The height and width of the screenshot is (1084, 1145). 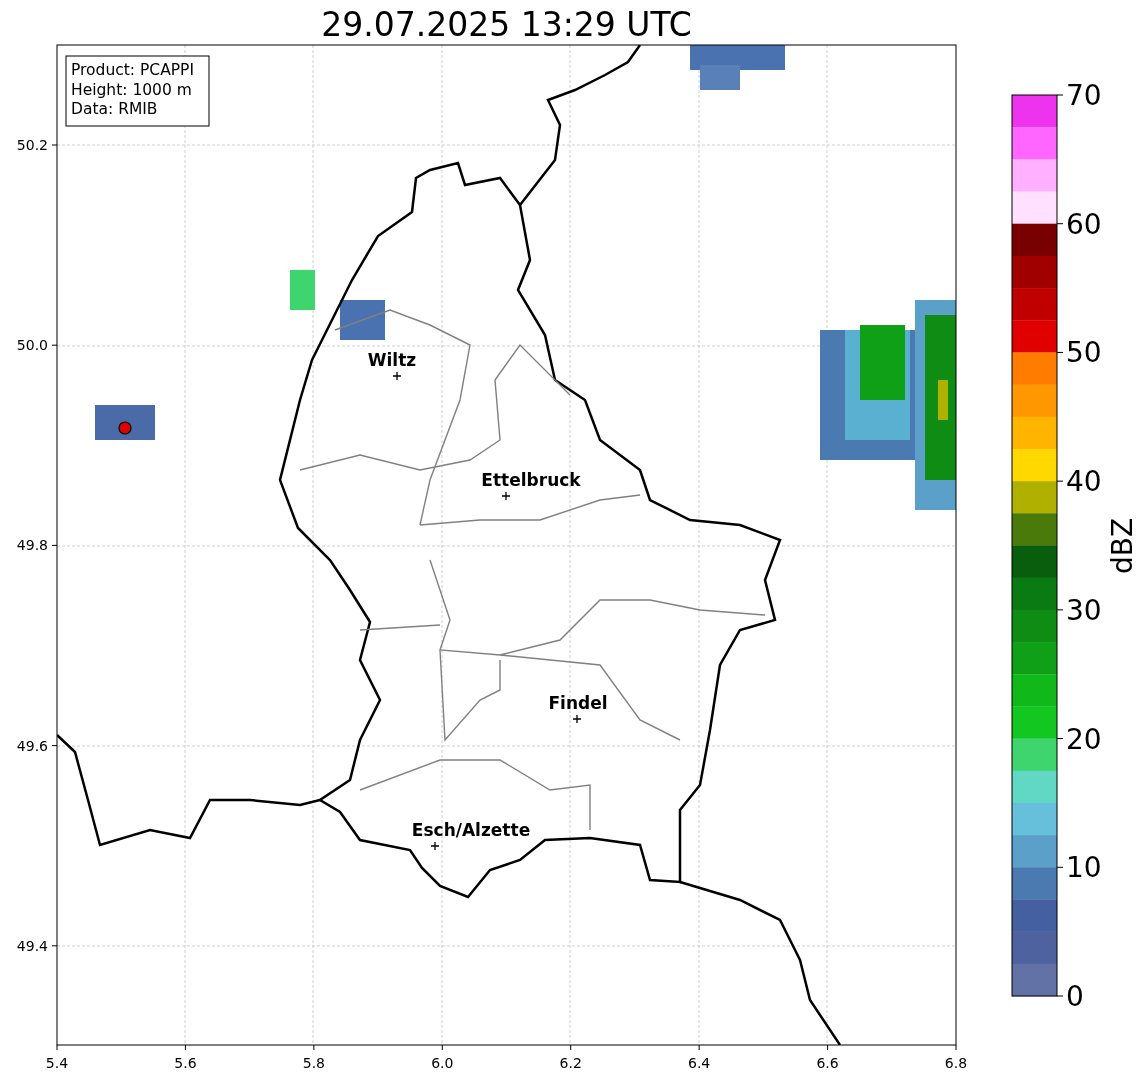 What do you see at coordinates (442, 1063) in the screenshot?
I see `x-tick-label: 6.0` at bounding box center [442, 1063].